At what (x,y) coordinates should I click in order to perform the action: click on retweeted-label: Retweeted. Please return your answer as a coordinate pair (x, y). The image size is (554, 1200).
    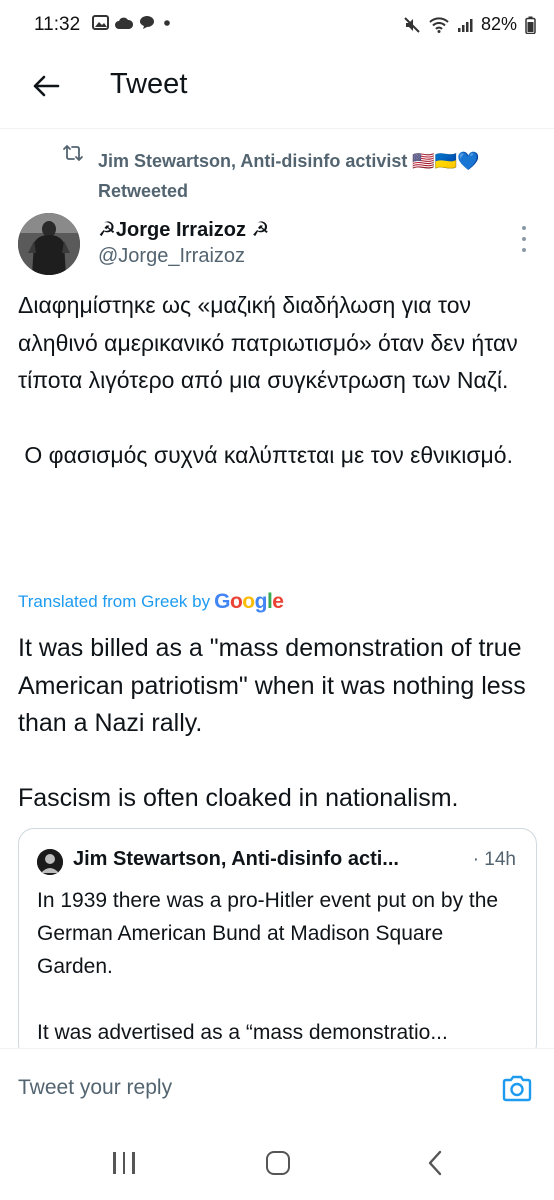
    Looking at the image, I should click on (143, 191).